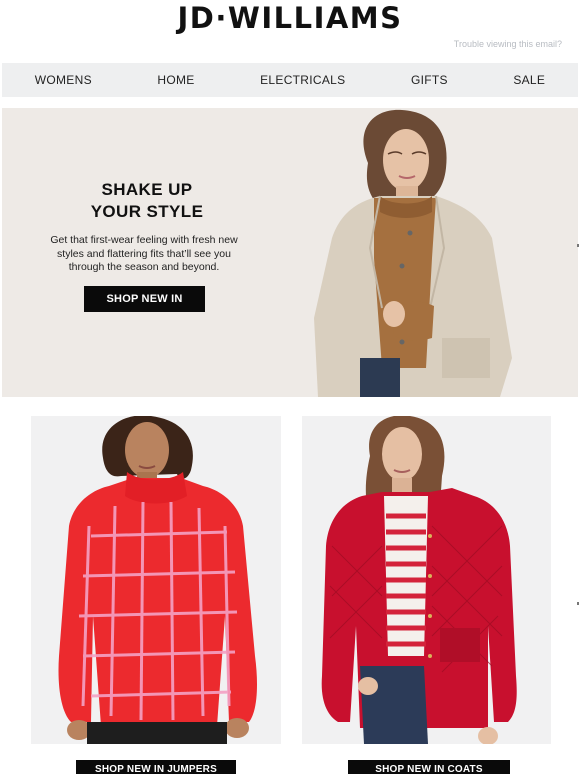 This screenshot has width=580, height=774. I want to click on trouble-viewing-link: Trouble viewing this email?, so click(508, 44).